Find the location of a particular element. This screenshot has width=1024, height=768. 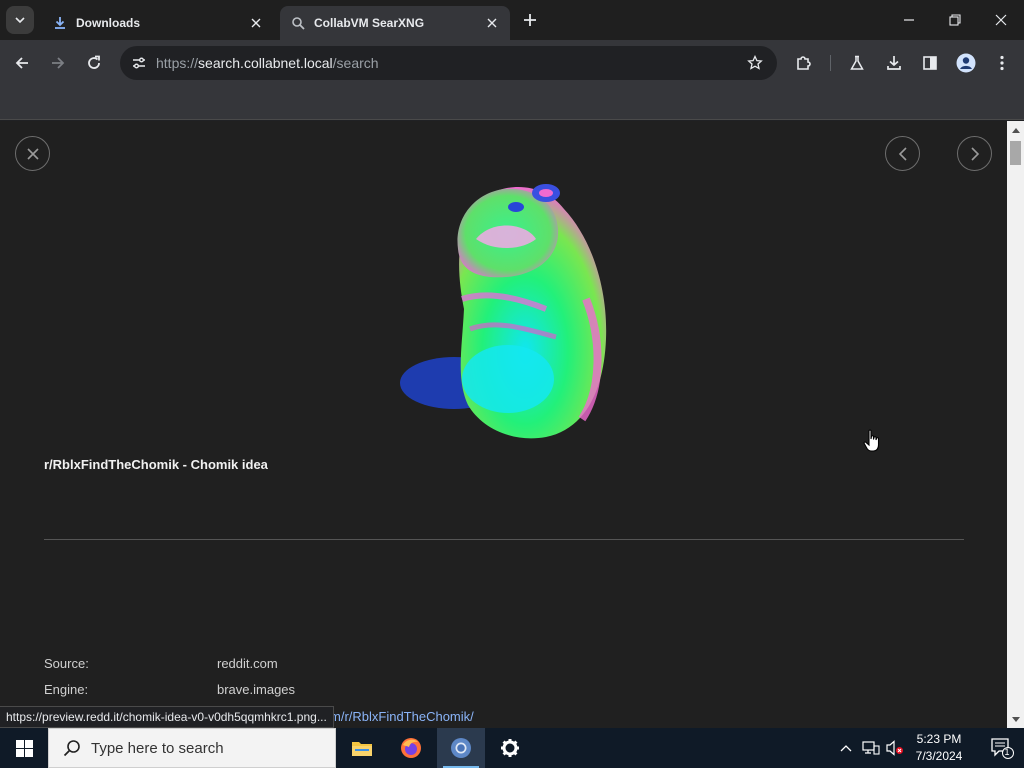

caret-down-icon is located at coordinates (1015, 719).